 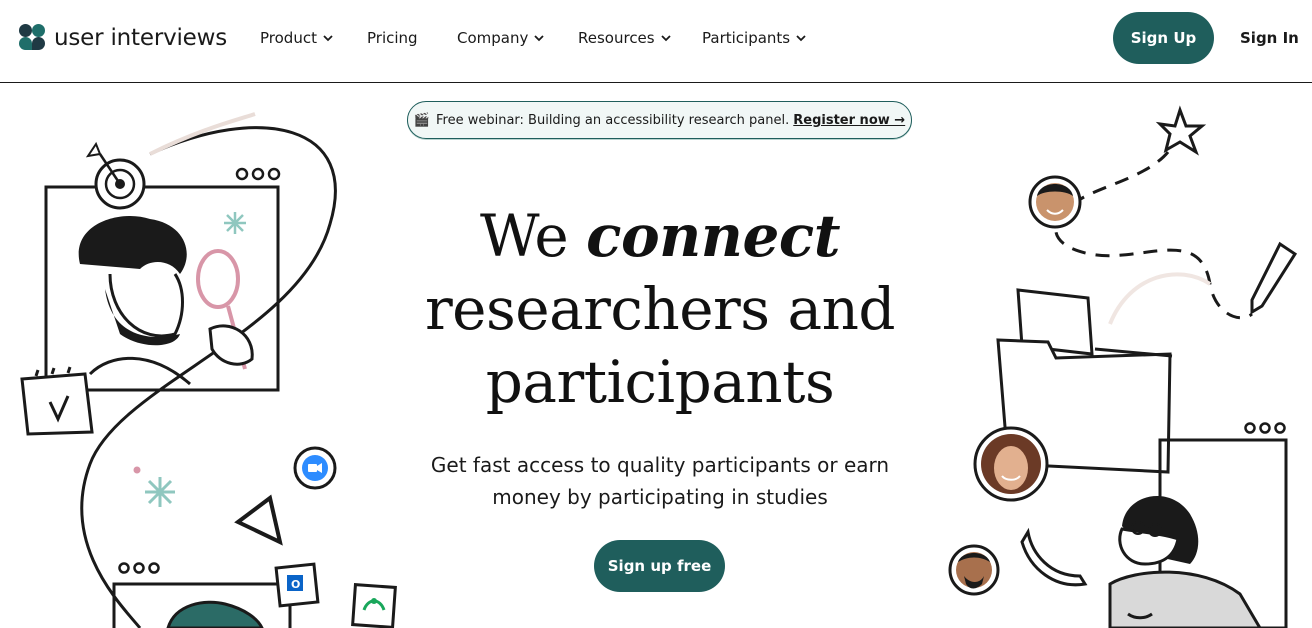 I want to click on hero-heading-emphasis: connect, so click(x=713, y=236).